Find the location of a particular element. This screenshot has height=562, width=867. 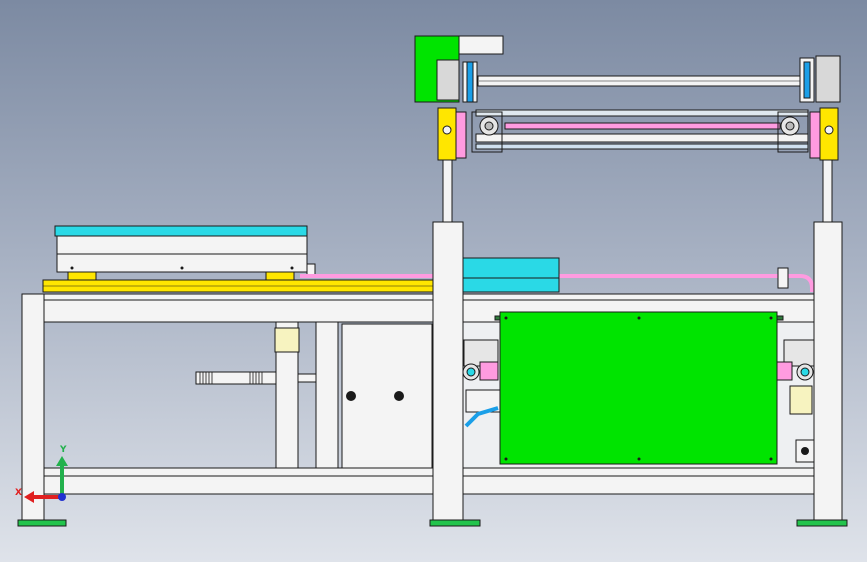

gantry-rail-upper is located at coordinates (642, 113).